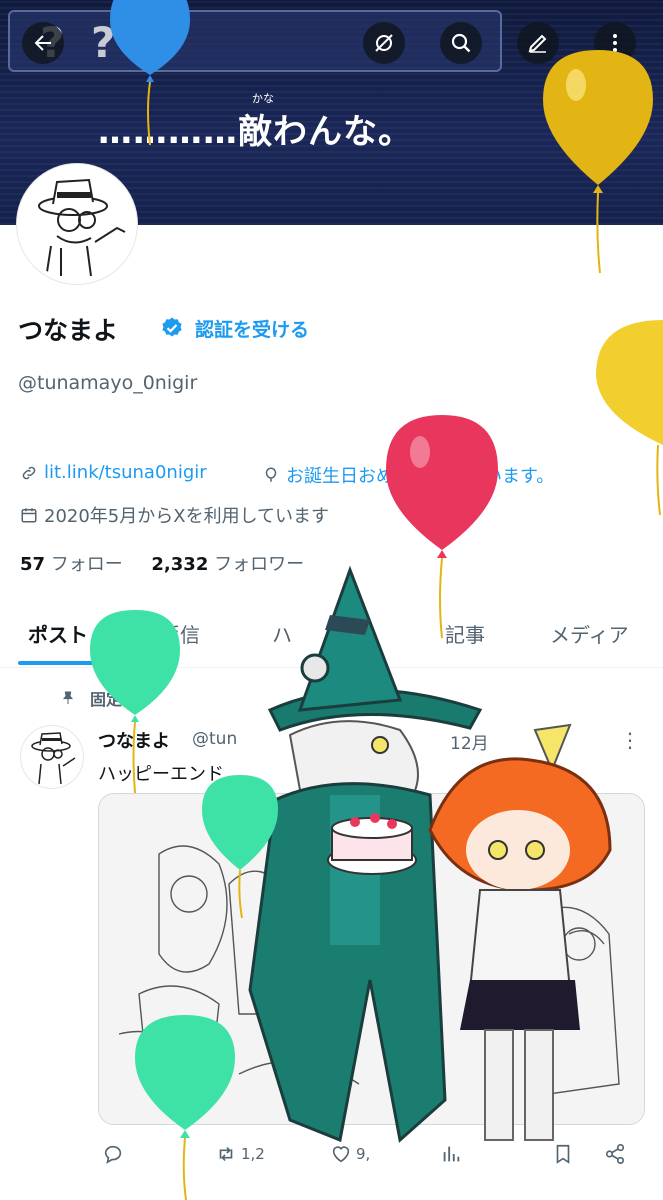 This screenshot has width=663, height=1200. Describe the element at coordinates (185, 1107) in the screenshot. I see `green-balloon-bottom` at that location.